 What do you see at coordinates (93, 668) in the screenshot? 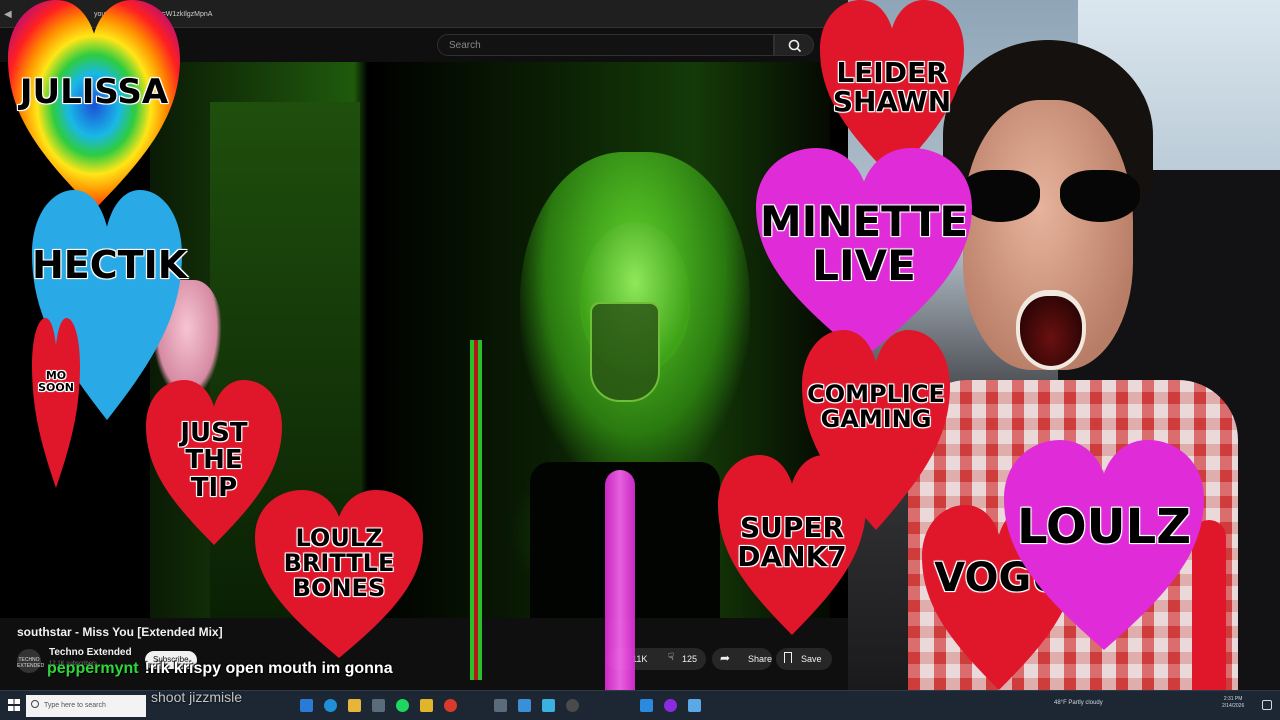
I see `chat-username: peppermynt` at bounding box center [93, 668].